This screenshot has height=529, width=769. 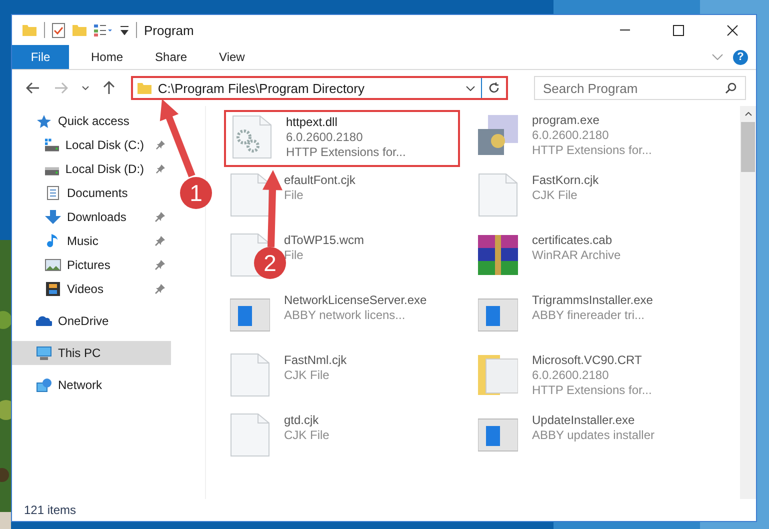 What do you see at coordinates (91, 169) in the screenshot?
I see `sidebar-item: Local Disk (D:)` at bounding box center [91, 169].